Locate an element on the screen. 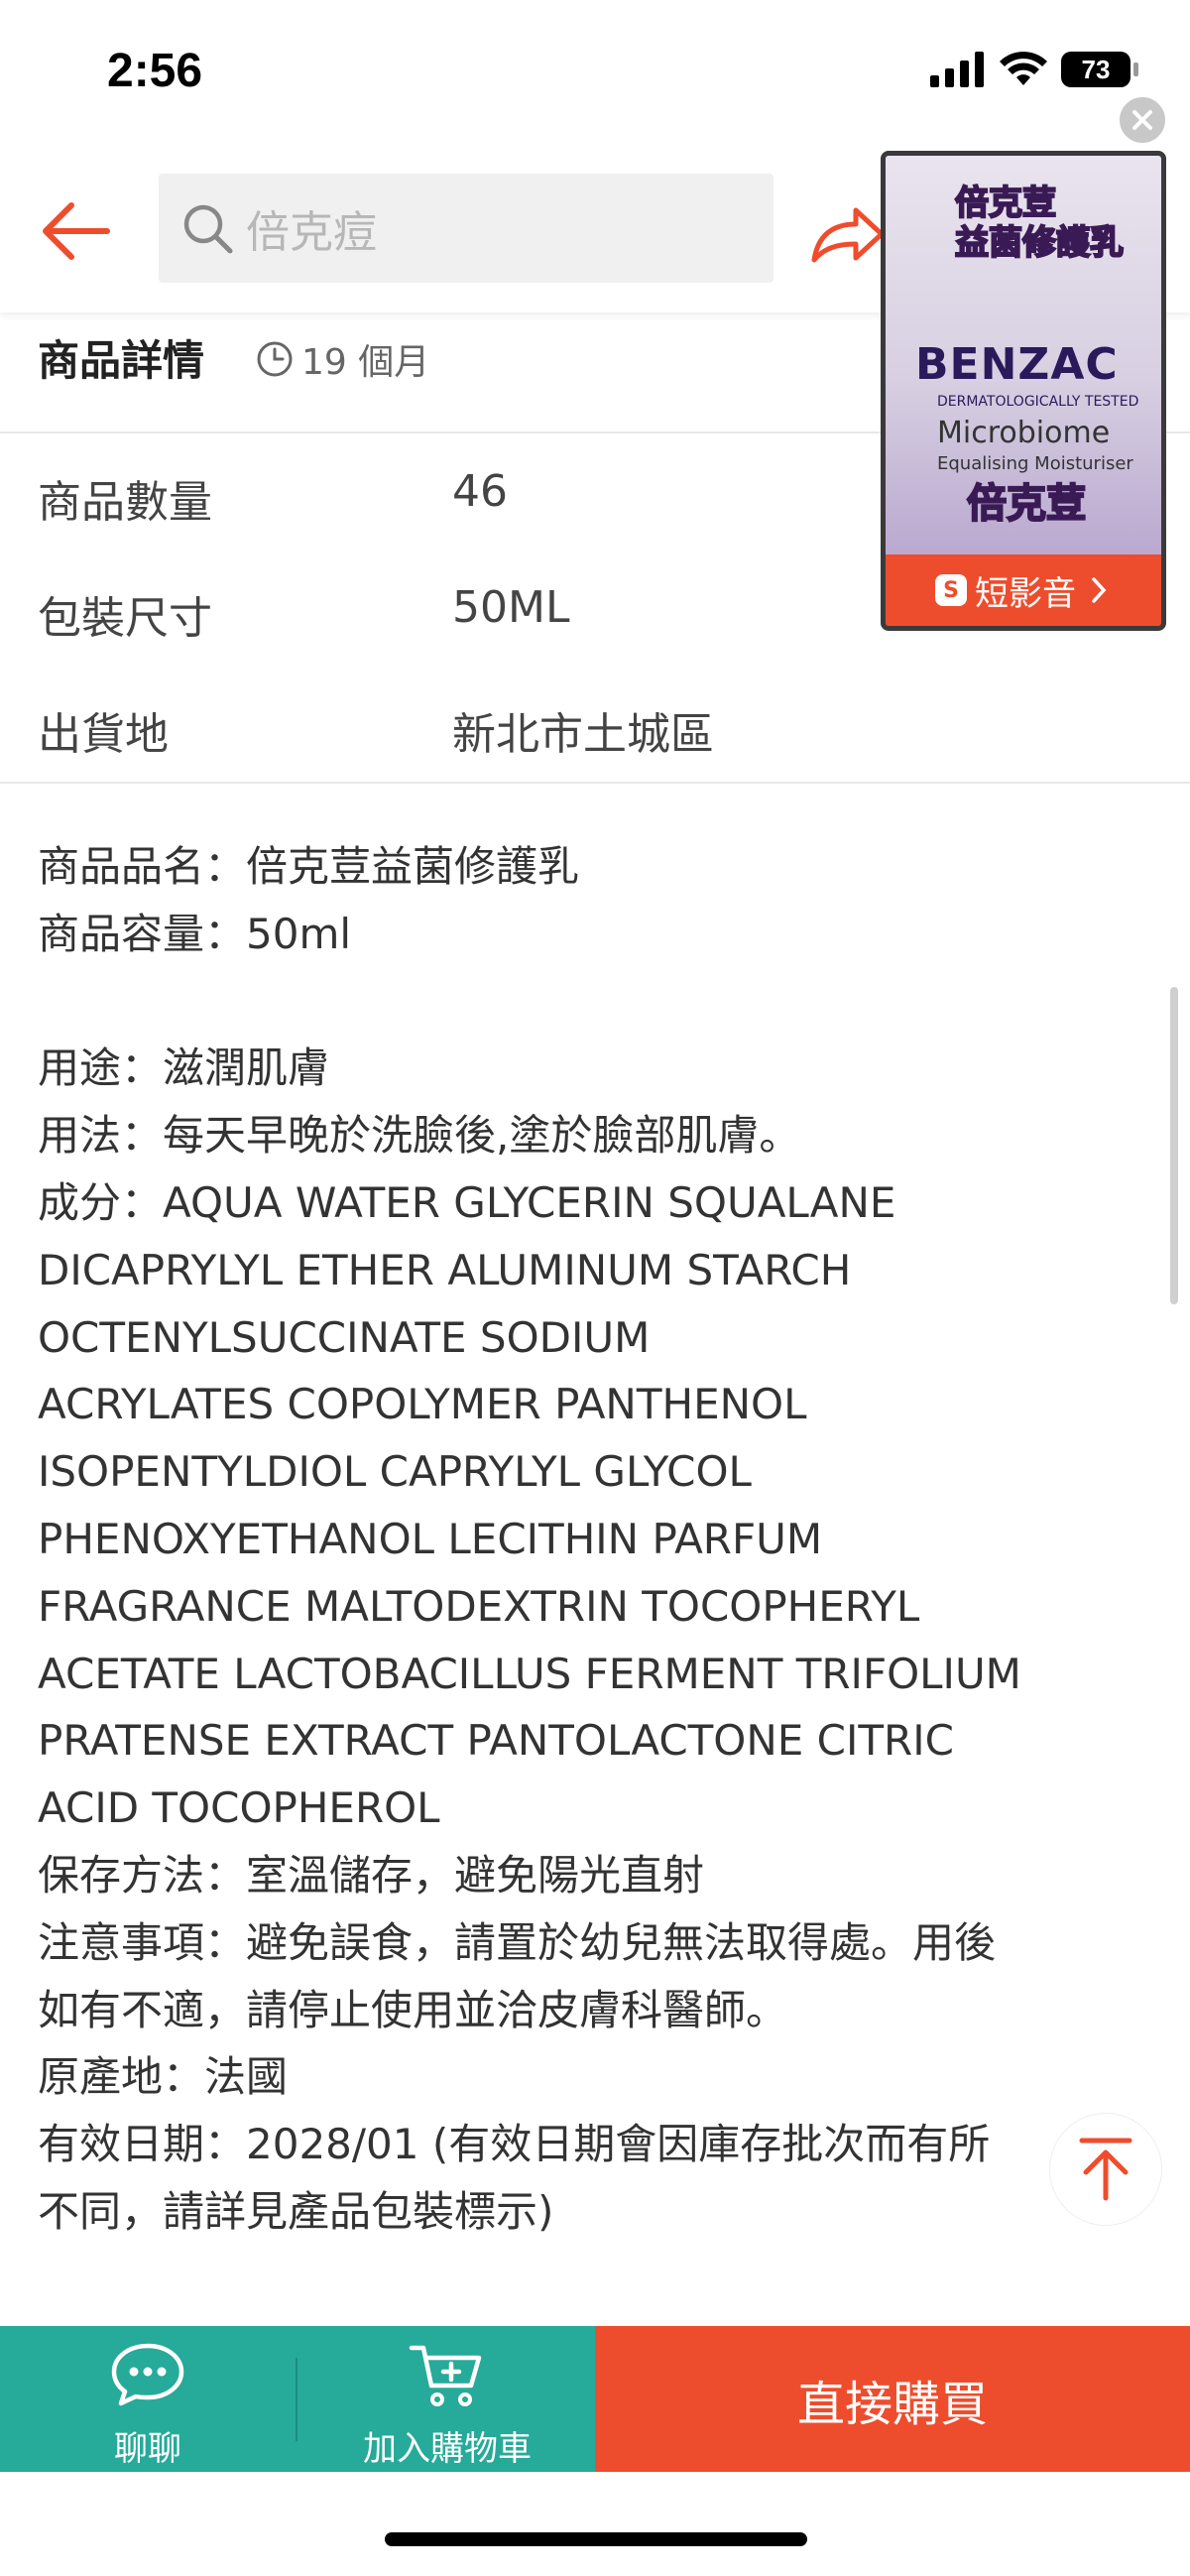  close-icon is located at coordinates (1142, 120).